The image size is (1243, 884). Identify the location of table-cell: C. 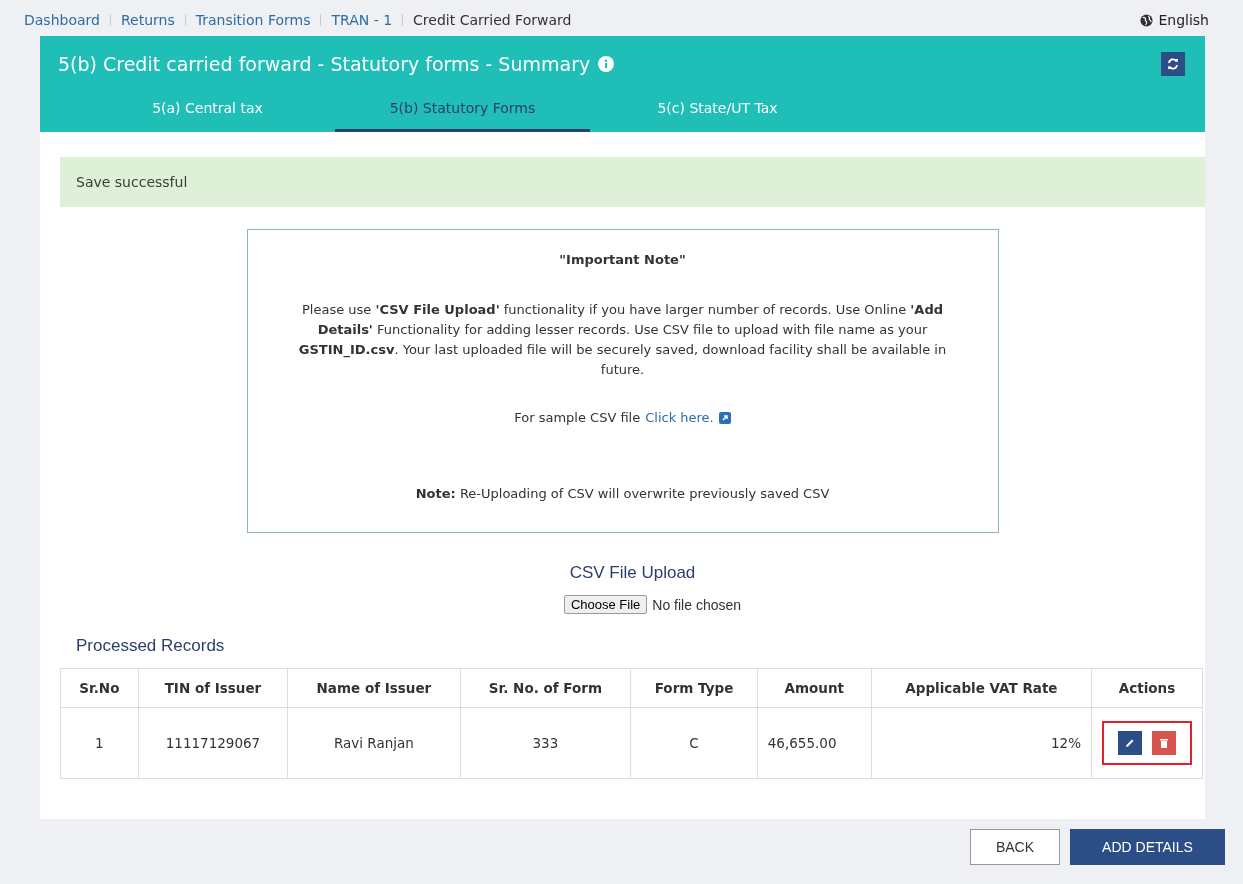
(694, 743).